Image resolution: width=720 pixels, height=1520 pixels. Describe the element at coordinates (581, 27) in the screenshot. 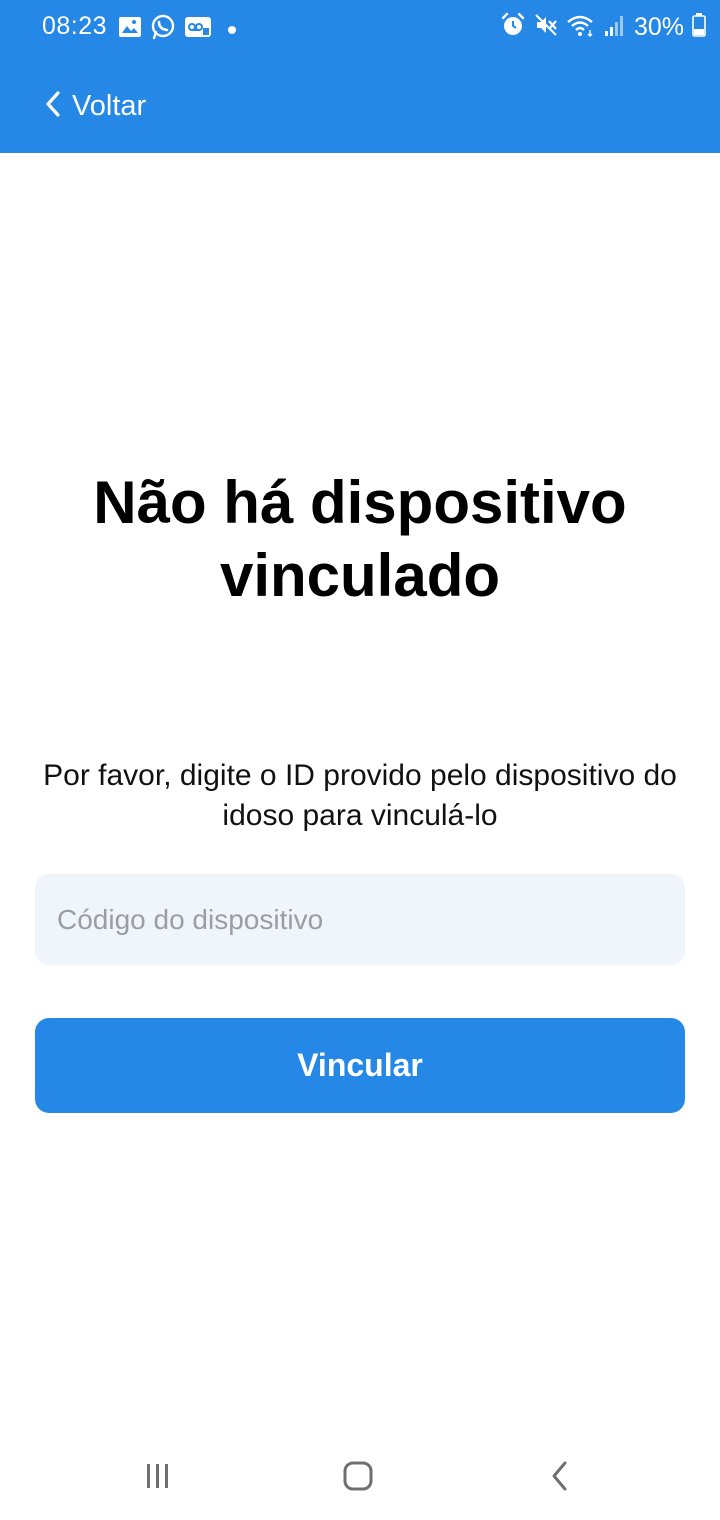

I see `wifi-icon` at that location.